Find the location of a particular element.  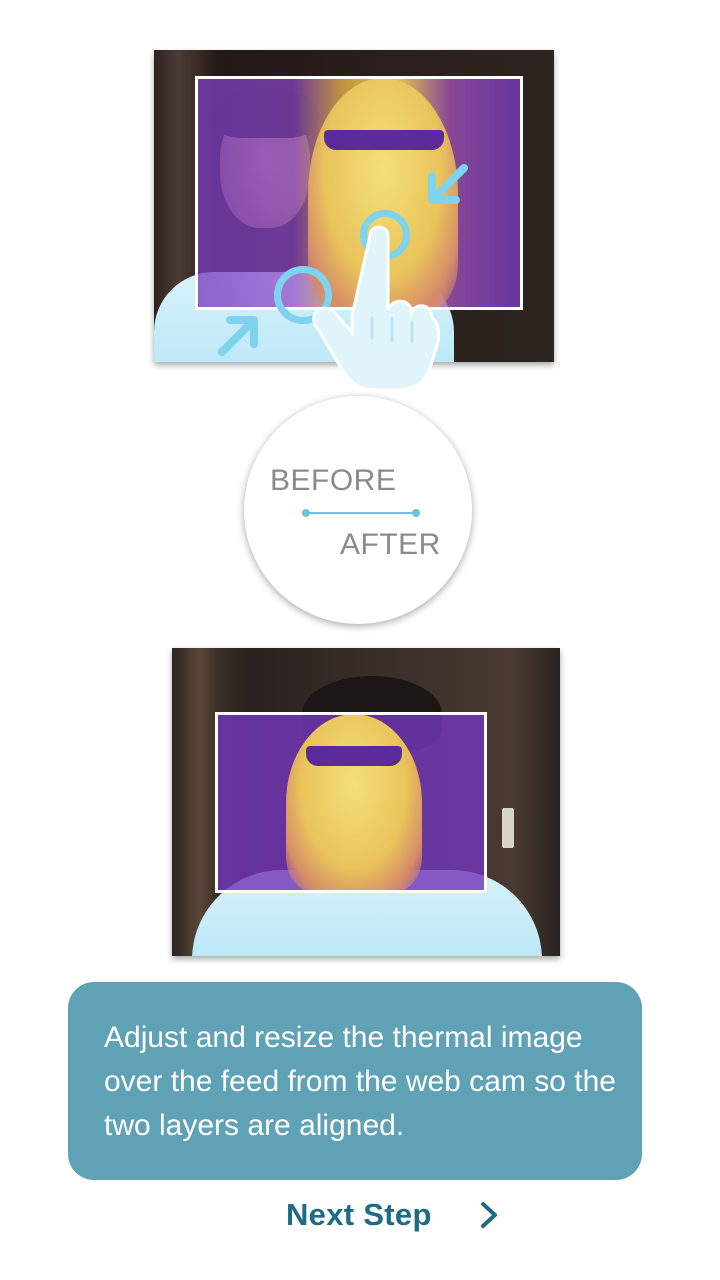

pointing-hand-icon is located at coordinates (376, 308).